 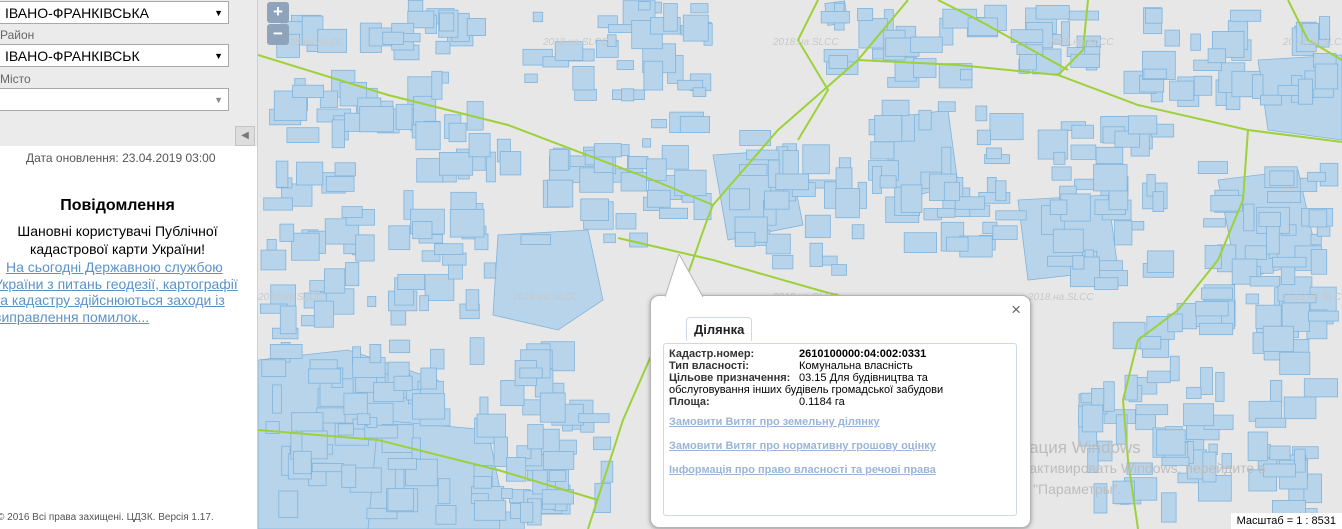 I want to click on city-label: Місто, so click(x=15, y=79).